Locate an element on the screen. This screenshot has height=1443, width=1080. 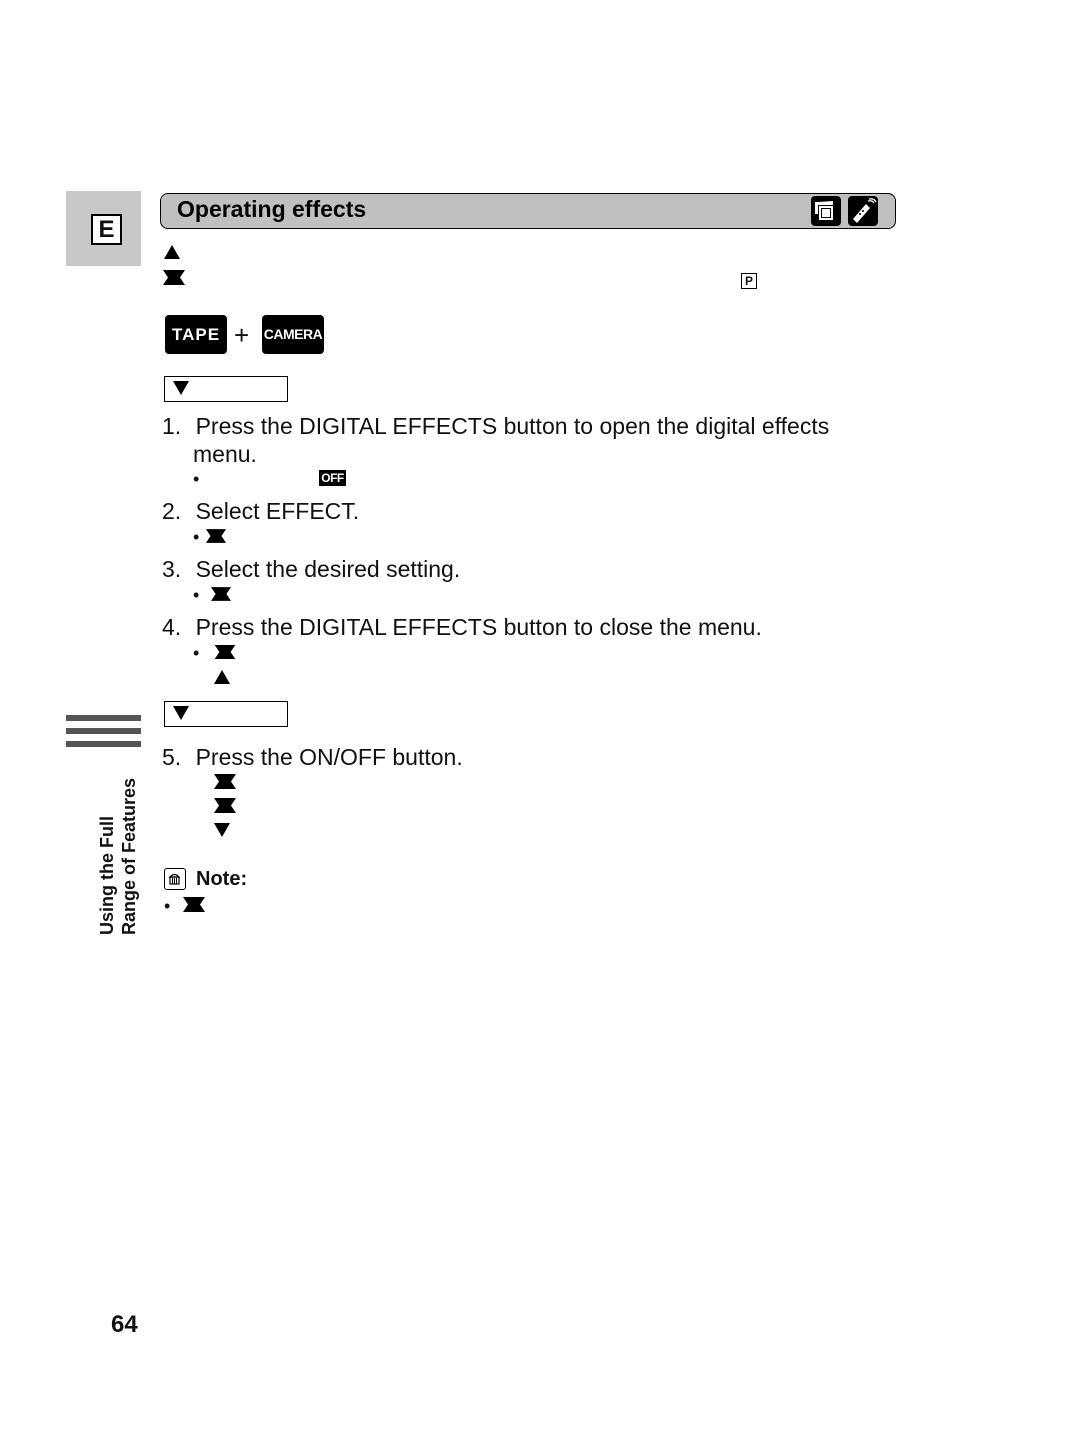
chapter-side-label: Using the Full Range of Features is located at coordinates (118, 856).